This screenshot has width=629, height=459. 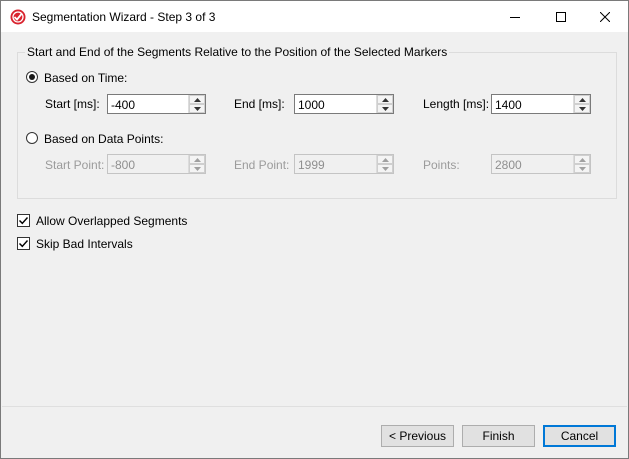 I want to click on start-ms-down, so click(x=197, y=108).